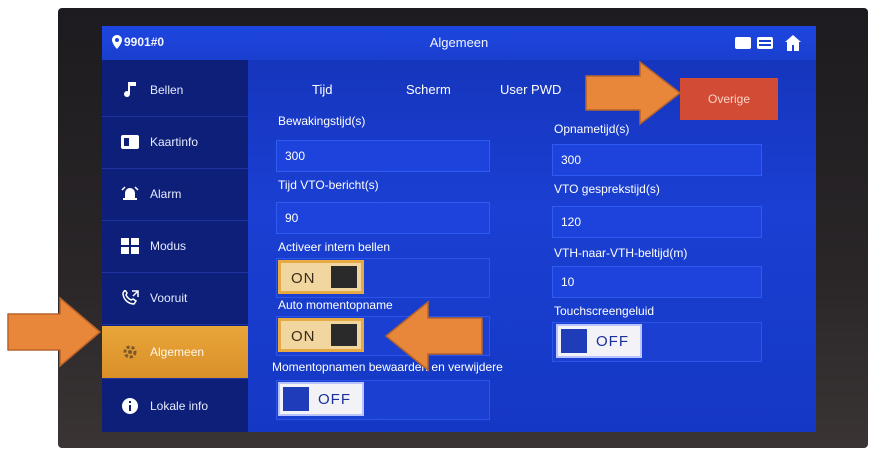  Describe the element at coordinates (793, 43) in the screenshot. I see `home-icon` at that location.